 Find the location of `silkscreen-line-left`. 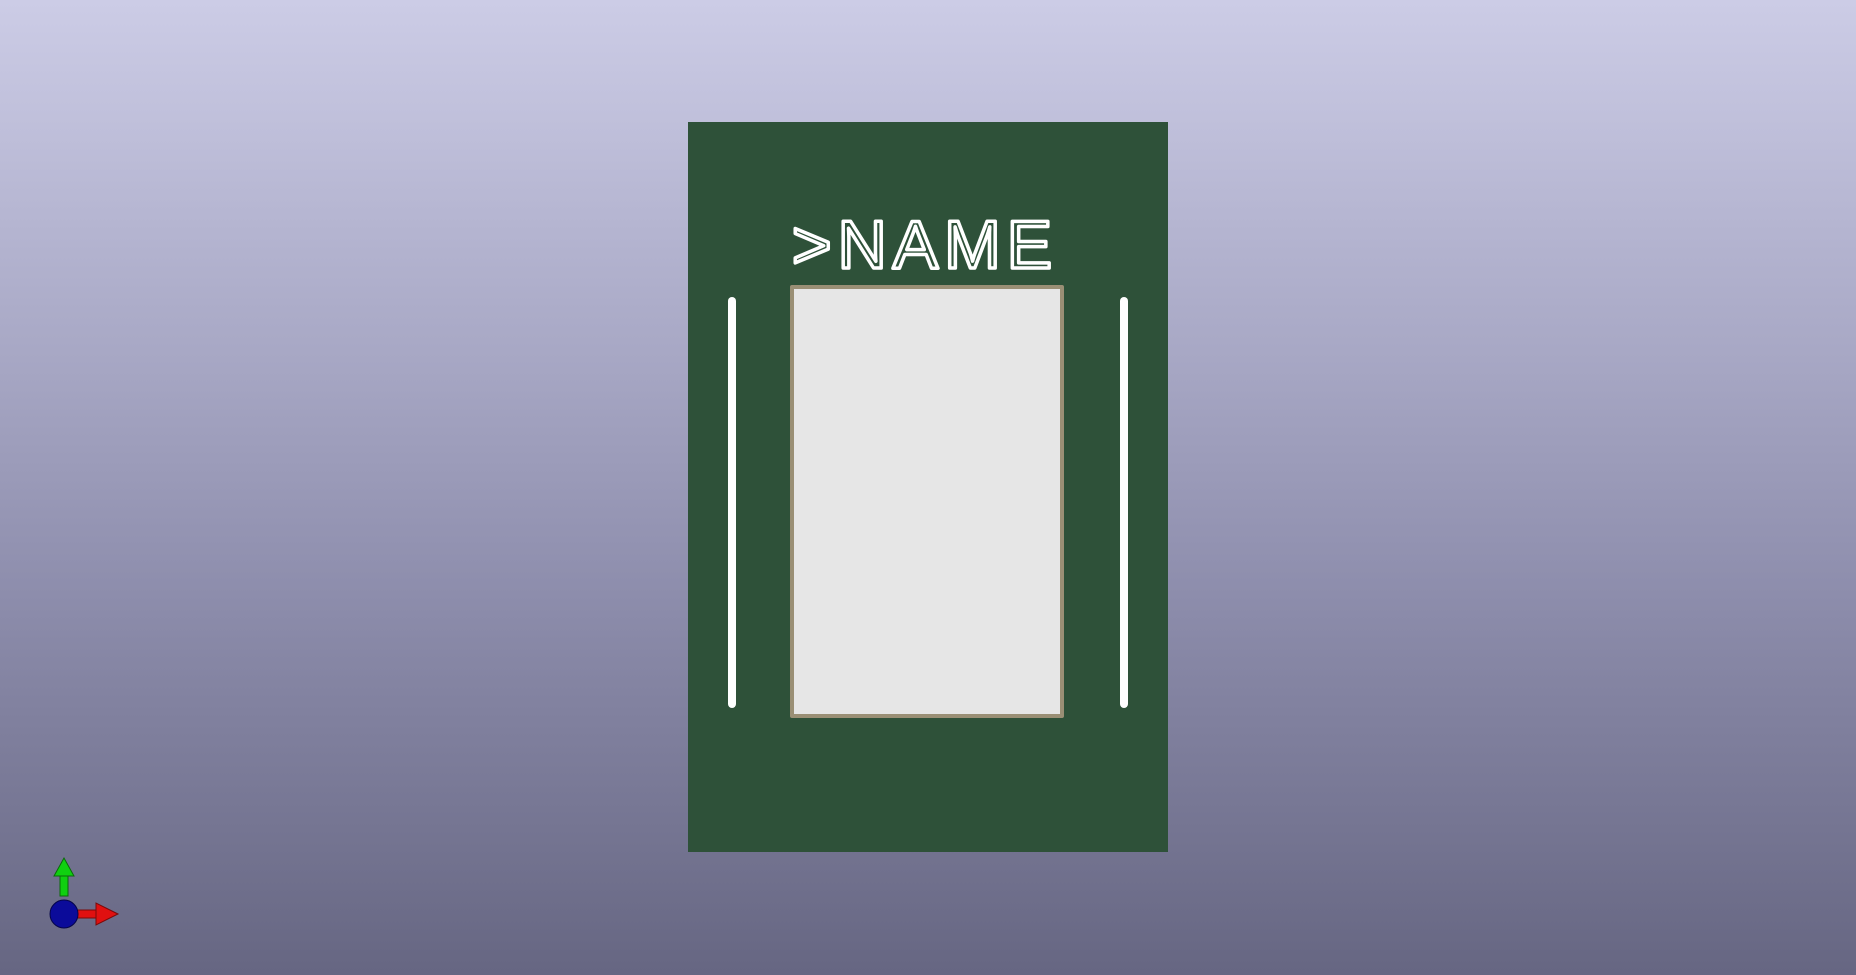

silkscreen-line-left is located at coordinates (732, 502).